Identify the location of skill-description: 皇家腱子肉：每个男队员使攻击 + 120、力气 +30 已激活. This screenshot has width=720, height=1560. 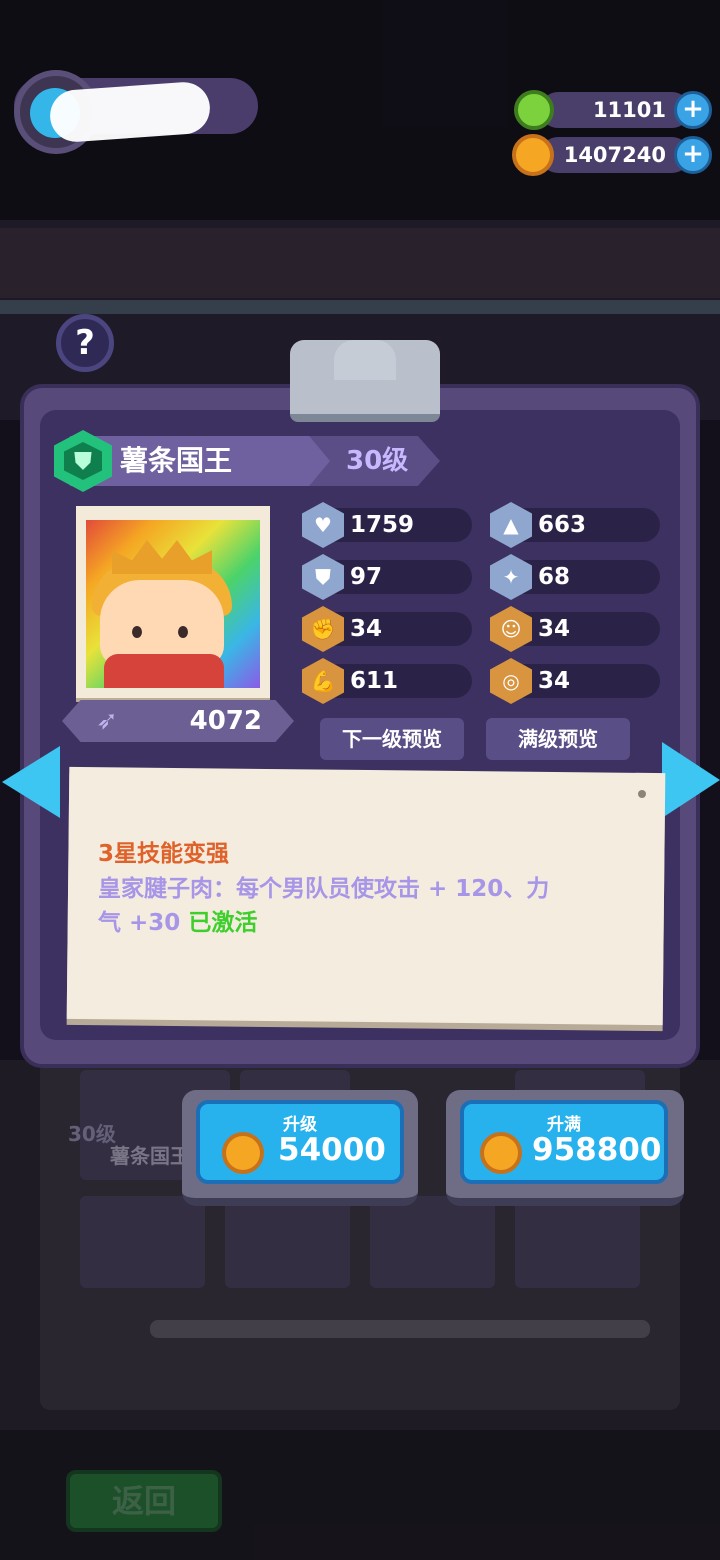
(328, 906).